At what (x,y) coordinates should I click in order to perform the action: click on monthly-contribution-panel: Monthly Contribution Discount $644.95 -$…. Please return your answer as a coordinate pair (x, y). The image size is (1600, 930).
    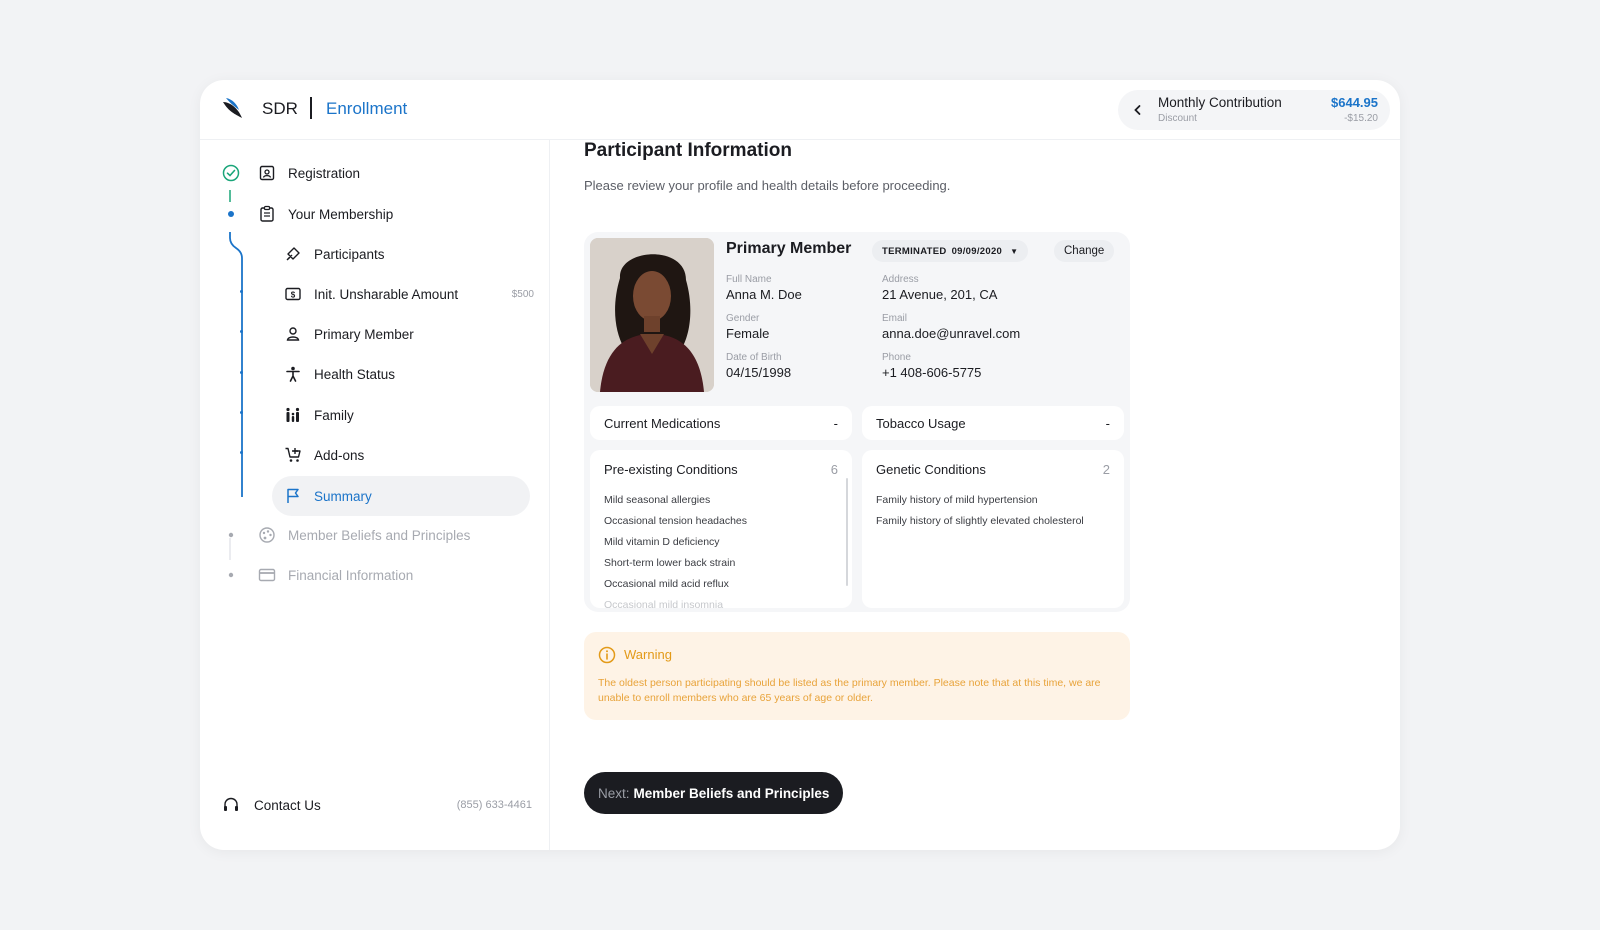
    Looking at the image, I should click on (1254, 110).